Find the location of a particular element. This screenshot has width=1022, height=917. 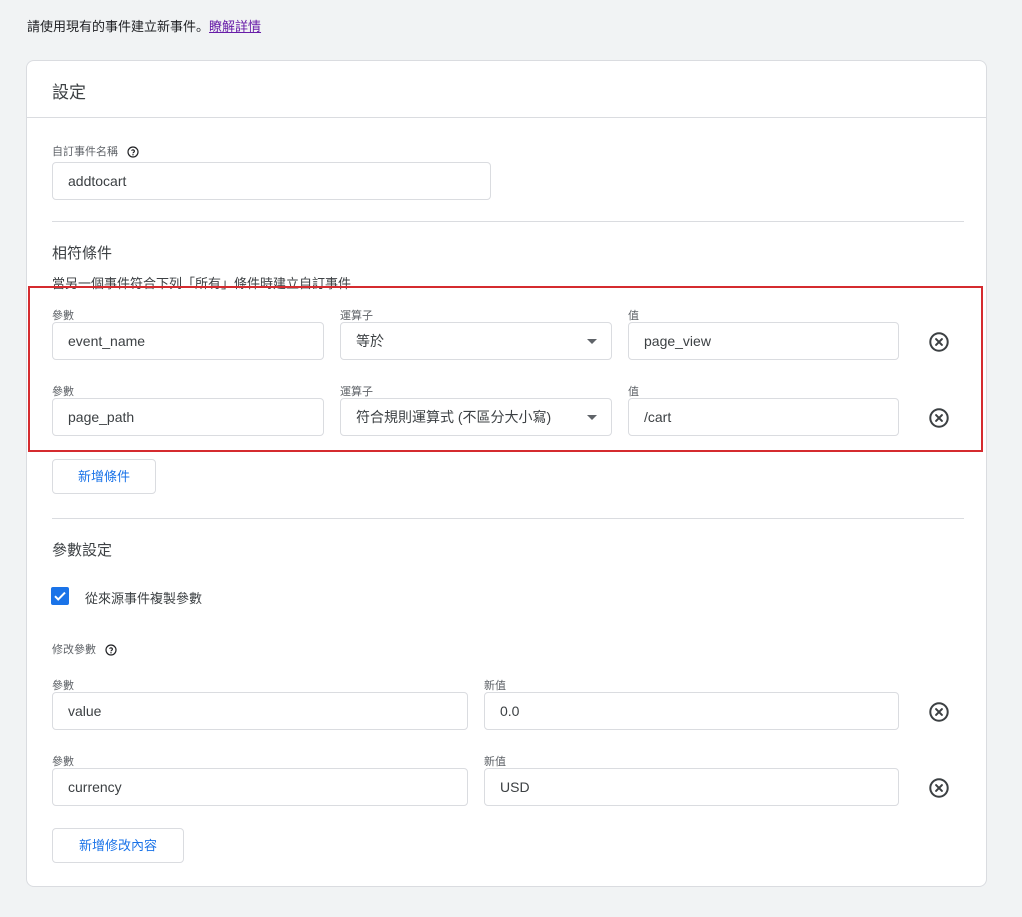

value-input: /cart is located at coordinates (763, 417).